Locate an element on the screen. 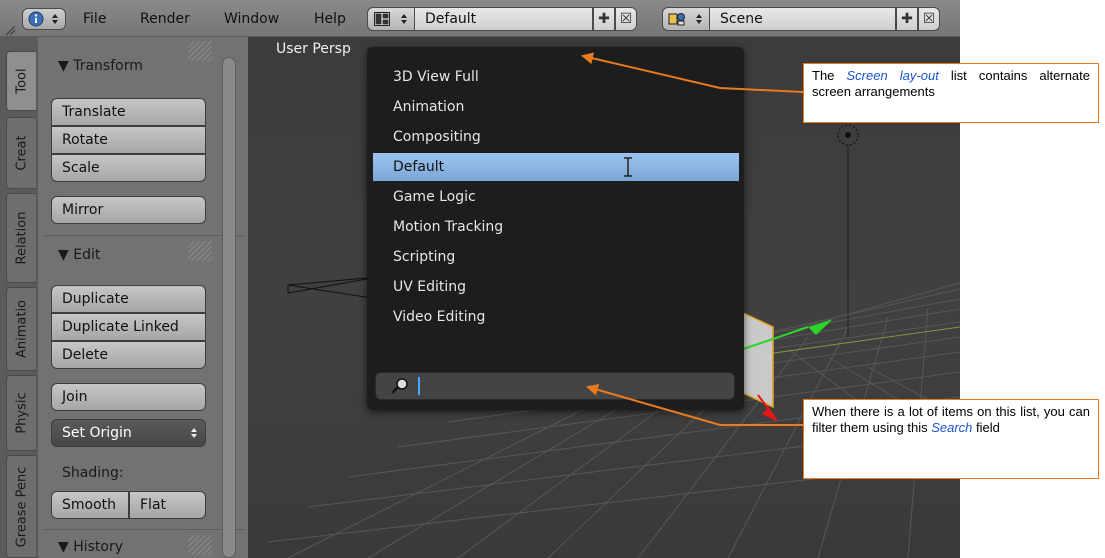 The width and height of the screenshot is (1105, 558). callout-arrow-search is located at coordinates (694, 405).